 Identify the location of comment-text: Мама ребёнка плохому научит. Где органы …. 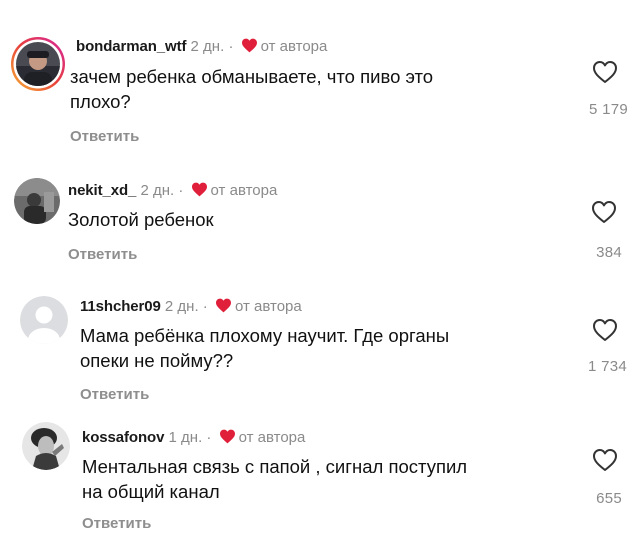
(265, 348).